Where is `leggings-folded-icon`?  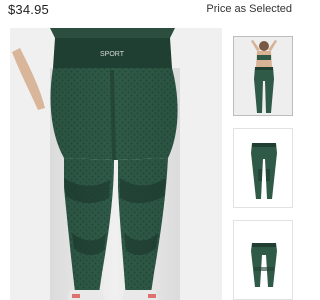
leggings-folded-icon is located at coordinates (263, 260).